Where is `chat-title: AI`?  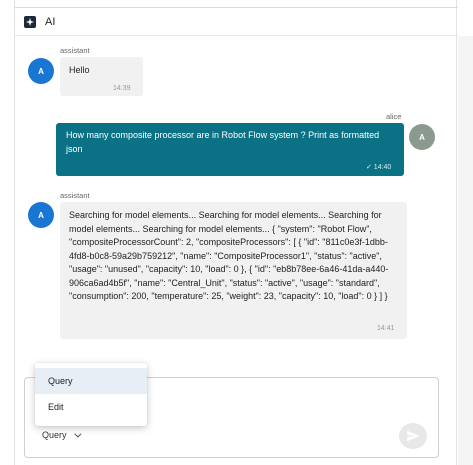
chat-title: AI is located at coordinates (50, 21).